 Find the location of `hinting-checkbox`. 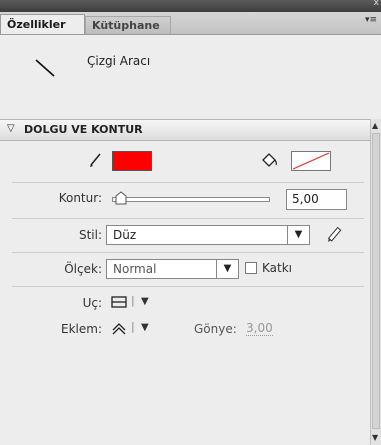

hinting-checkbox is located at coordinates (251, 268).